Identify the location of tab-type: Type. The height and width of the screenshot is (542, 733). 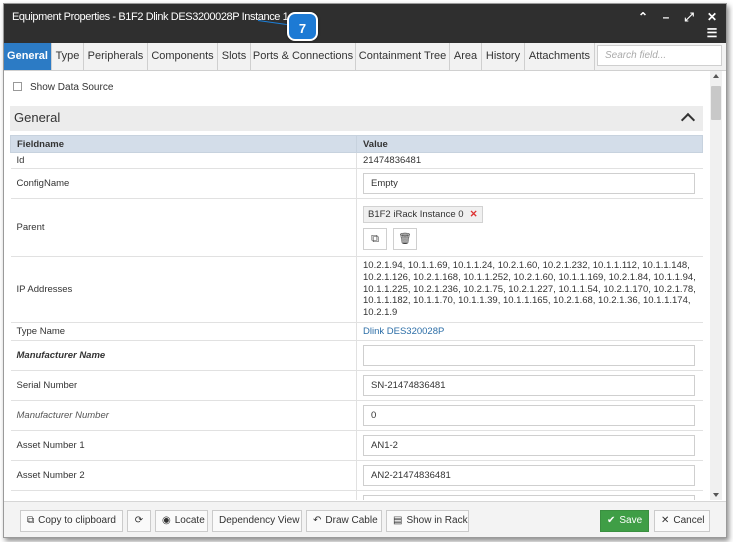
(68, 56).